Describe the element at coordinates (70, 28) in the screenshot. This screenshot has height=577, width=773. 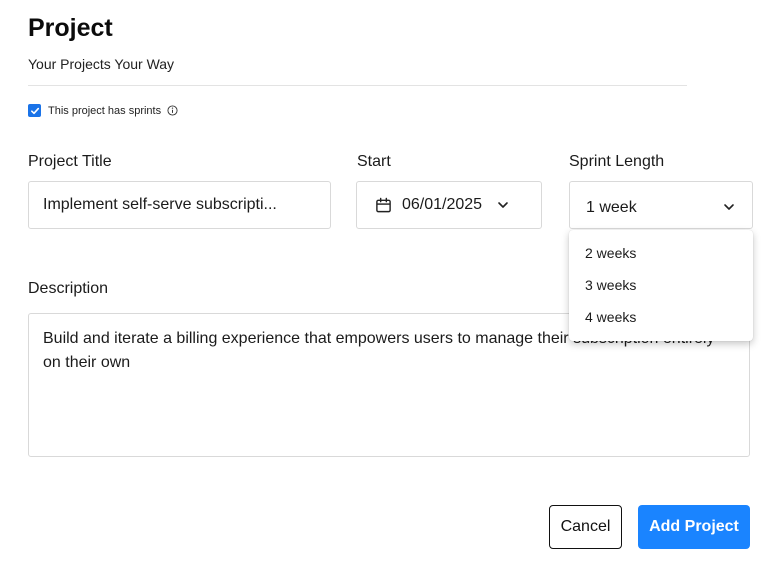
I see `page-title: Project` at that location.